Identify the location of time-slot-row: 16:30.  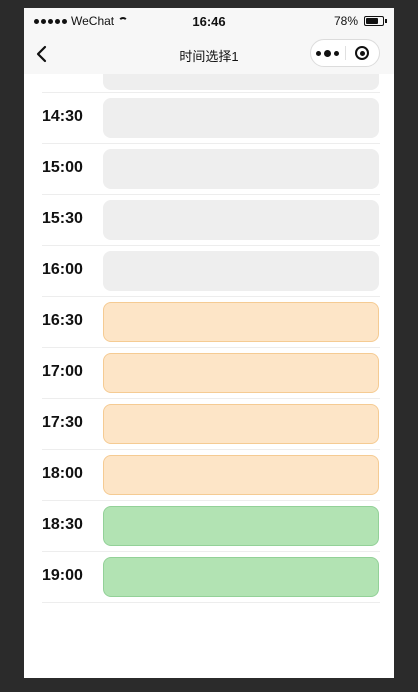
(211, 322).